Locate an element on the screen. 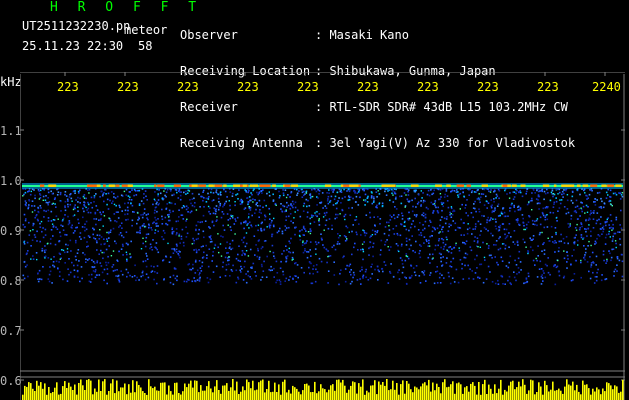 The width and height of the screenshot is (629, 400). meteor-label: meteor is located at coordinates (146, 30).